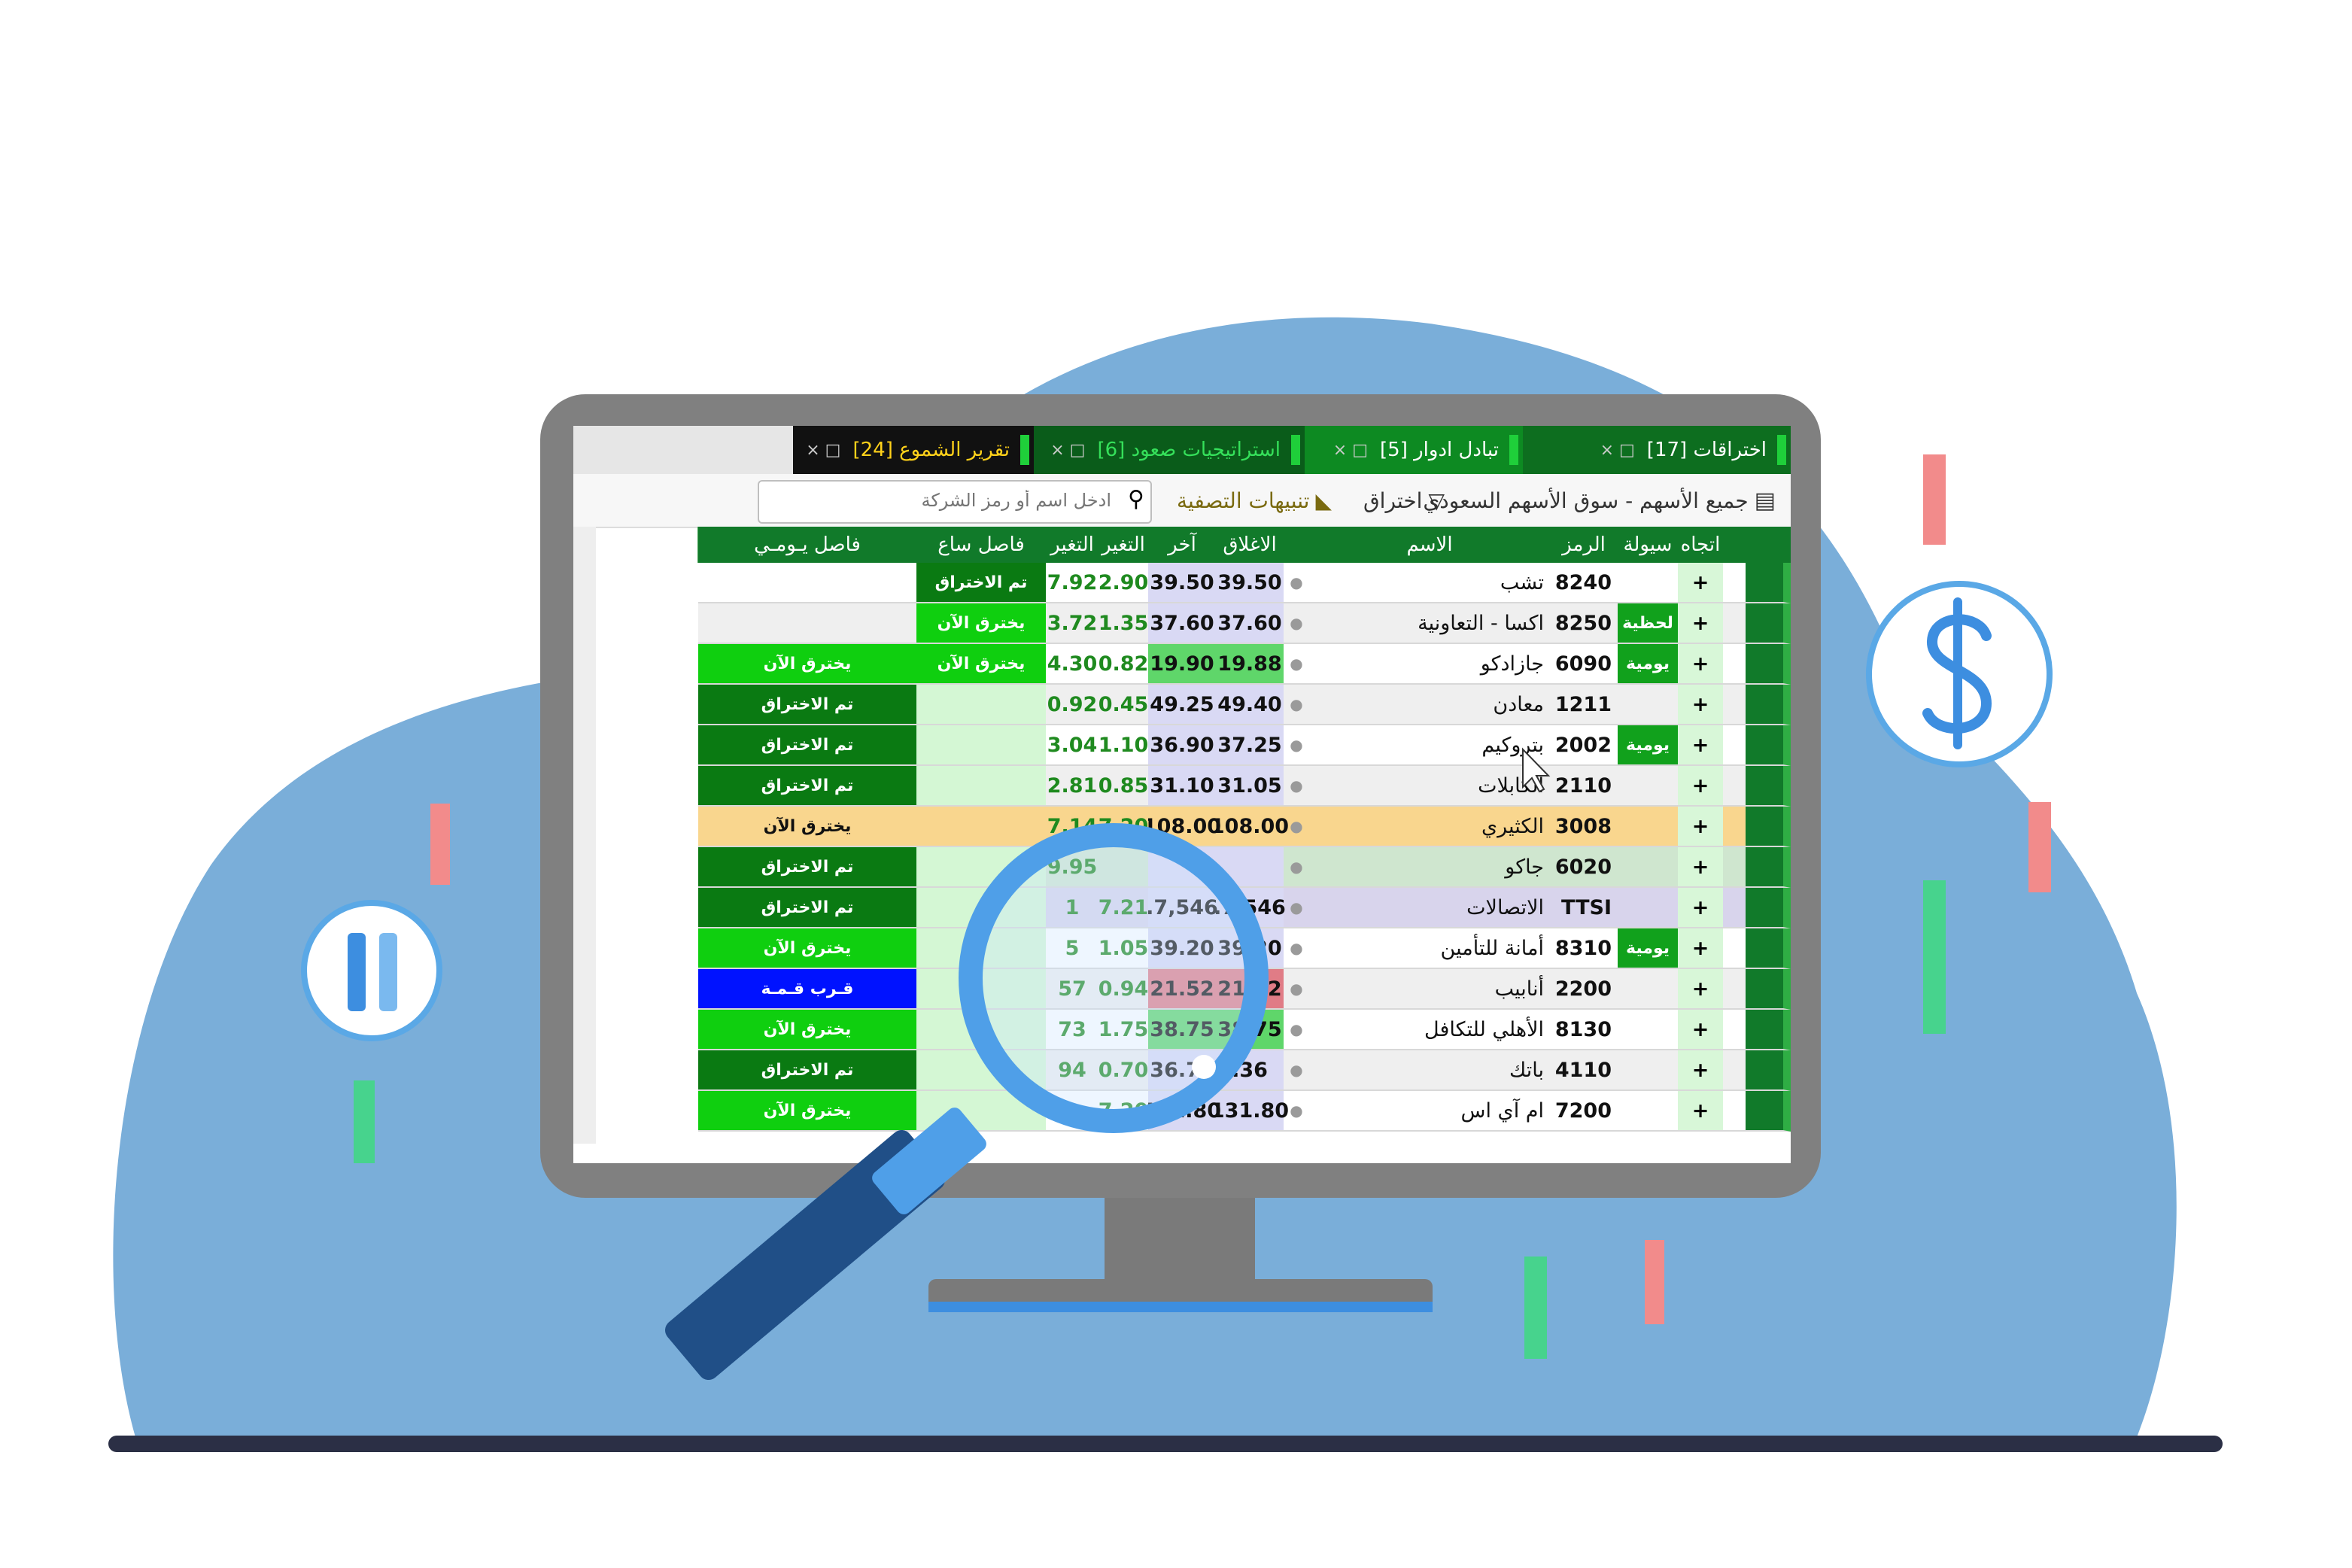 The image size is (2352, 1568). I want to click on search-box: ⚲, so click(955, 502).